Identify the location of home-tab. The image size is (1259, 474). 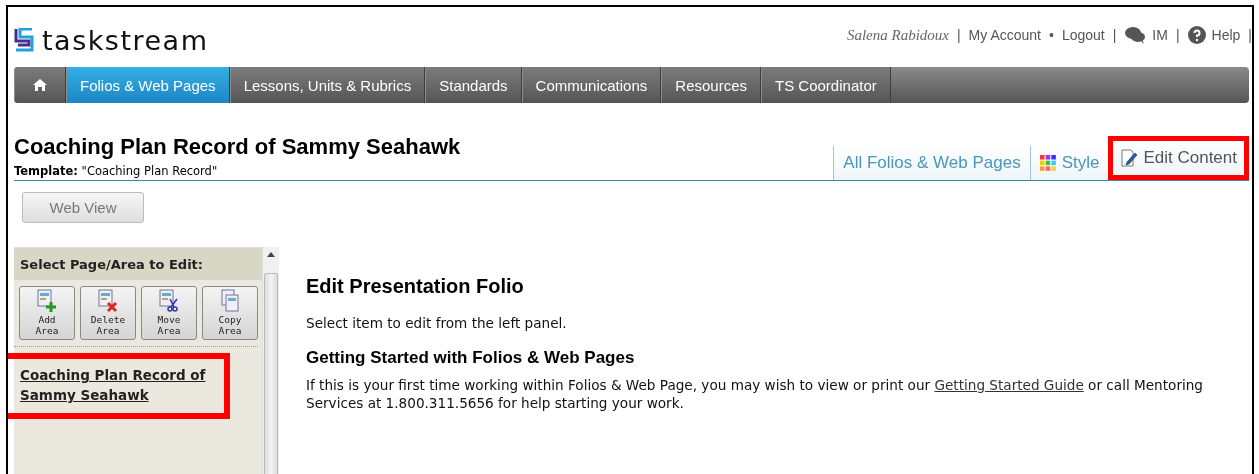
(40, 85).